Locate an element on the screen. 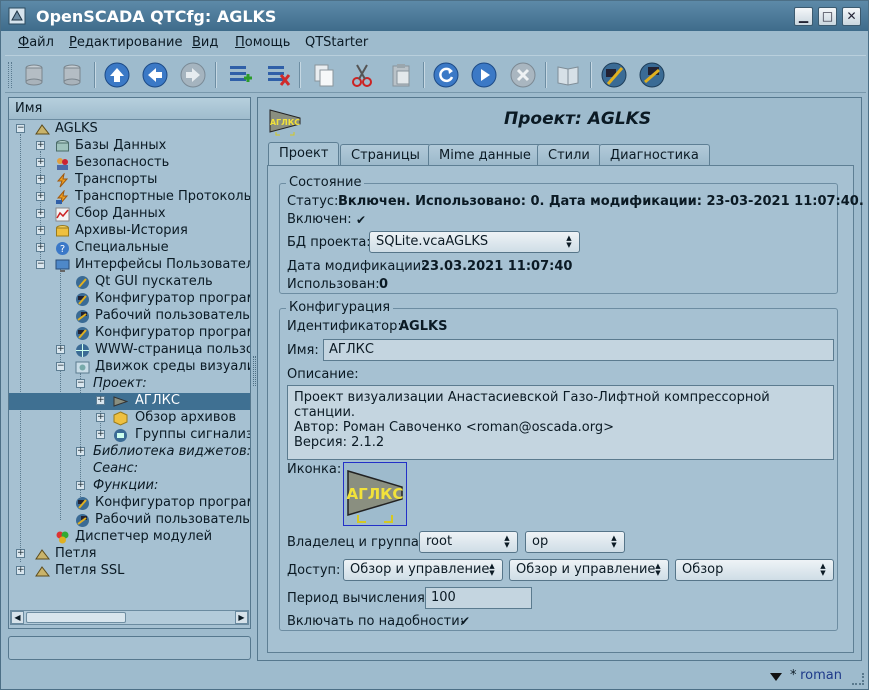 This screenshot has width=869, height=690. scroll-left-icon: ◀ is located at coordinates (17, 617).